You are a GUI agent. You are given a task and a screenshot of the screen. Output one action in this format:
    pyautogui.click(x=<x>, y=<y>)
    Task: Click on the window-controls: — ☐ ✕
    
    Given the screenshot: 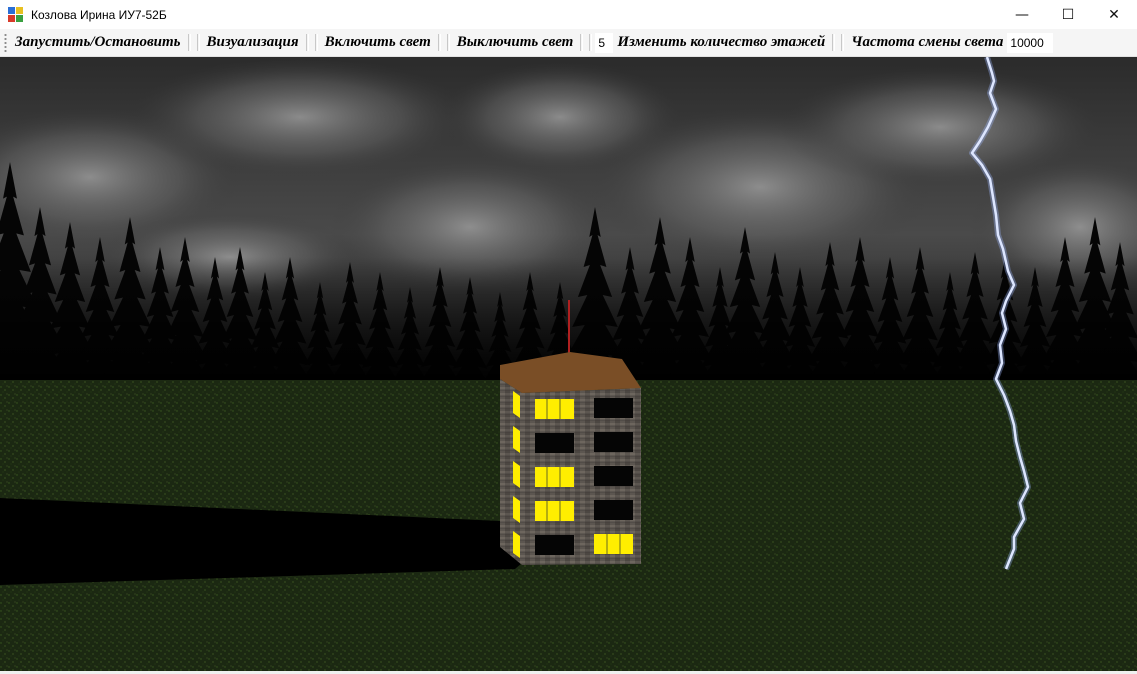 What is the action you would take?
    pyautogui.click(x=1068, y=14)
    